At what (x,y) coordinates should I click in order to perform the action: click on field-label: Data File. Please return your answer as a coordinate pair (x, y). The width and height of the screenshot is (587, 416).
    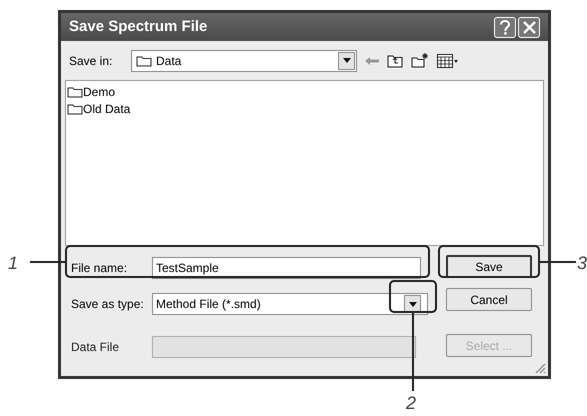
    Looking at the image, I should click on (95, 347).